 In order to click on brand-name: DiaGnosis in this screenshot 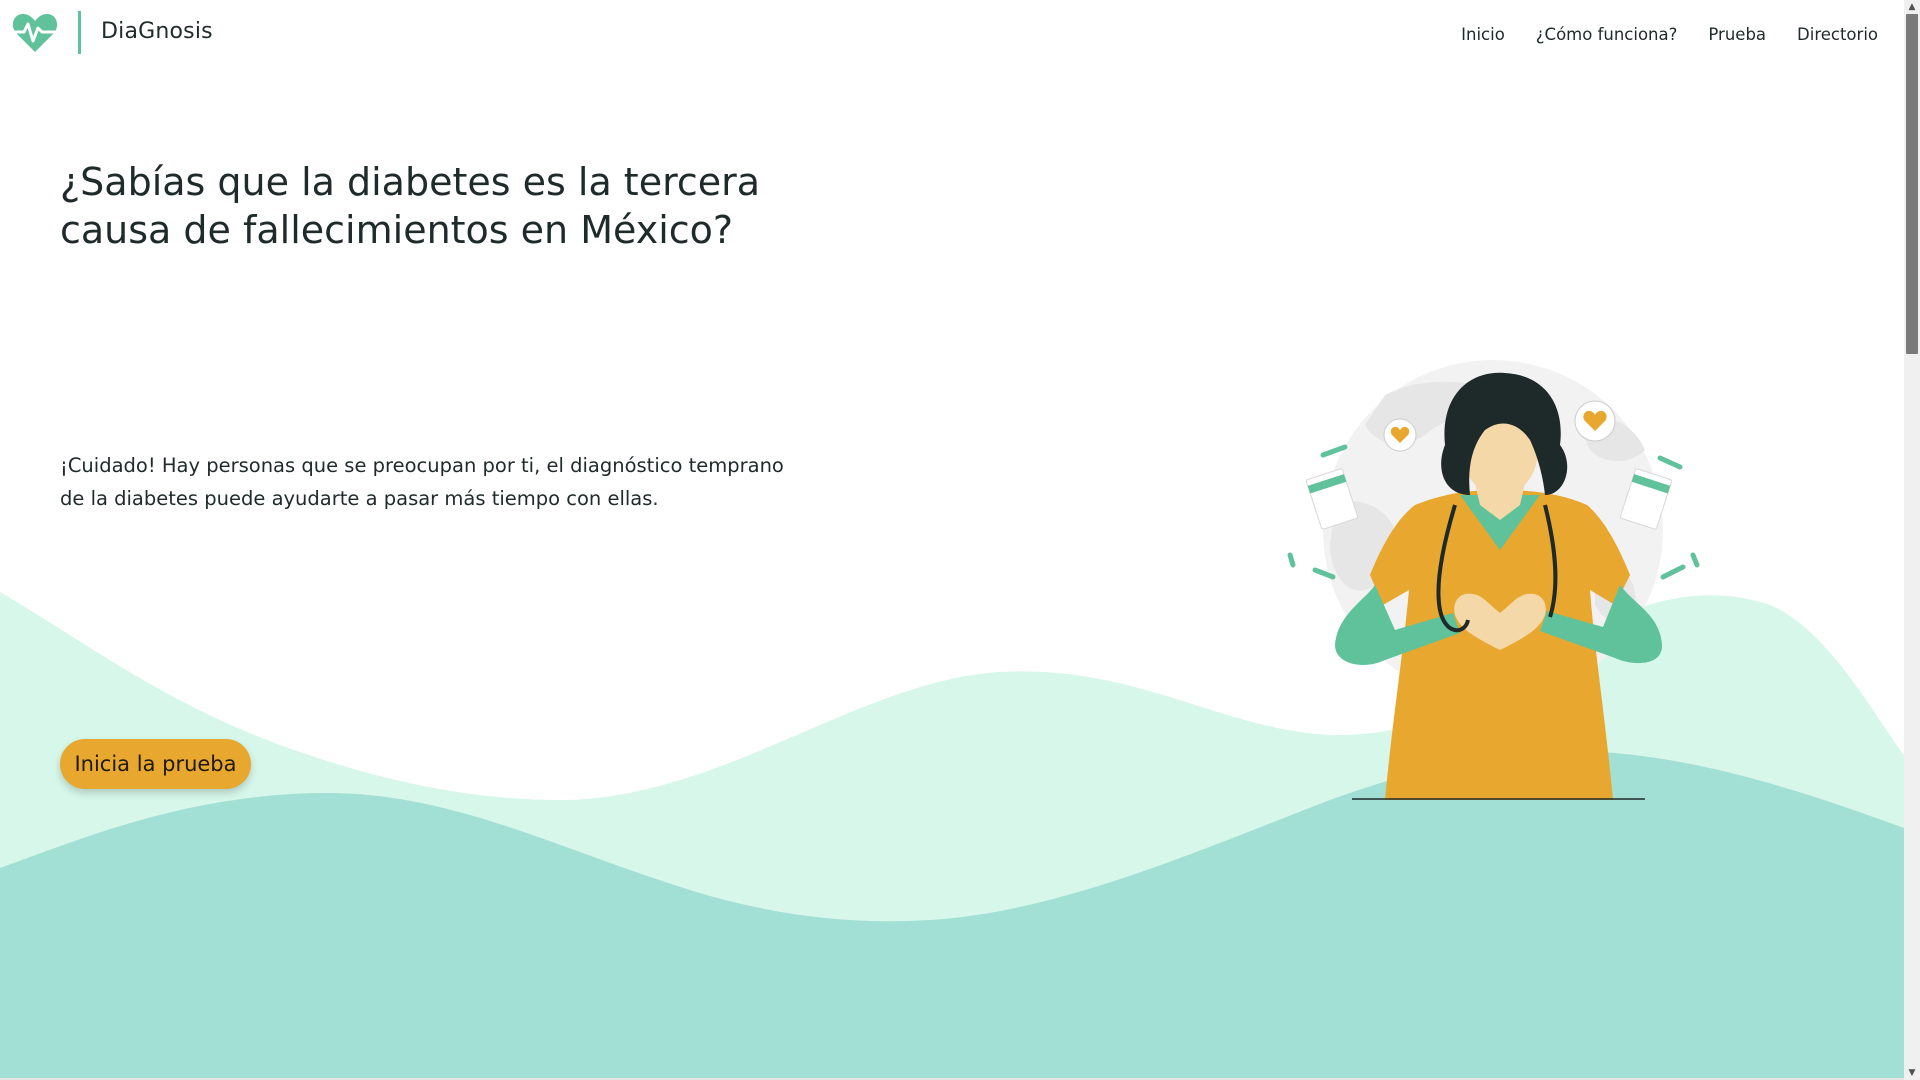, I will do `click(157, 31)`.